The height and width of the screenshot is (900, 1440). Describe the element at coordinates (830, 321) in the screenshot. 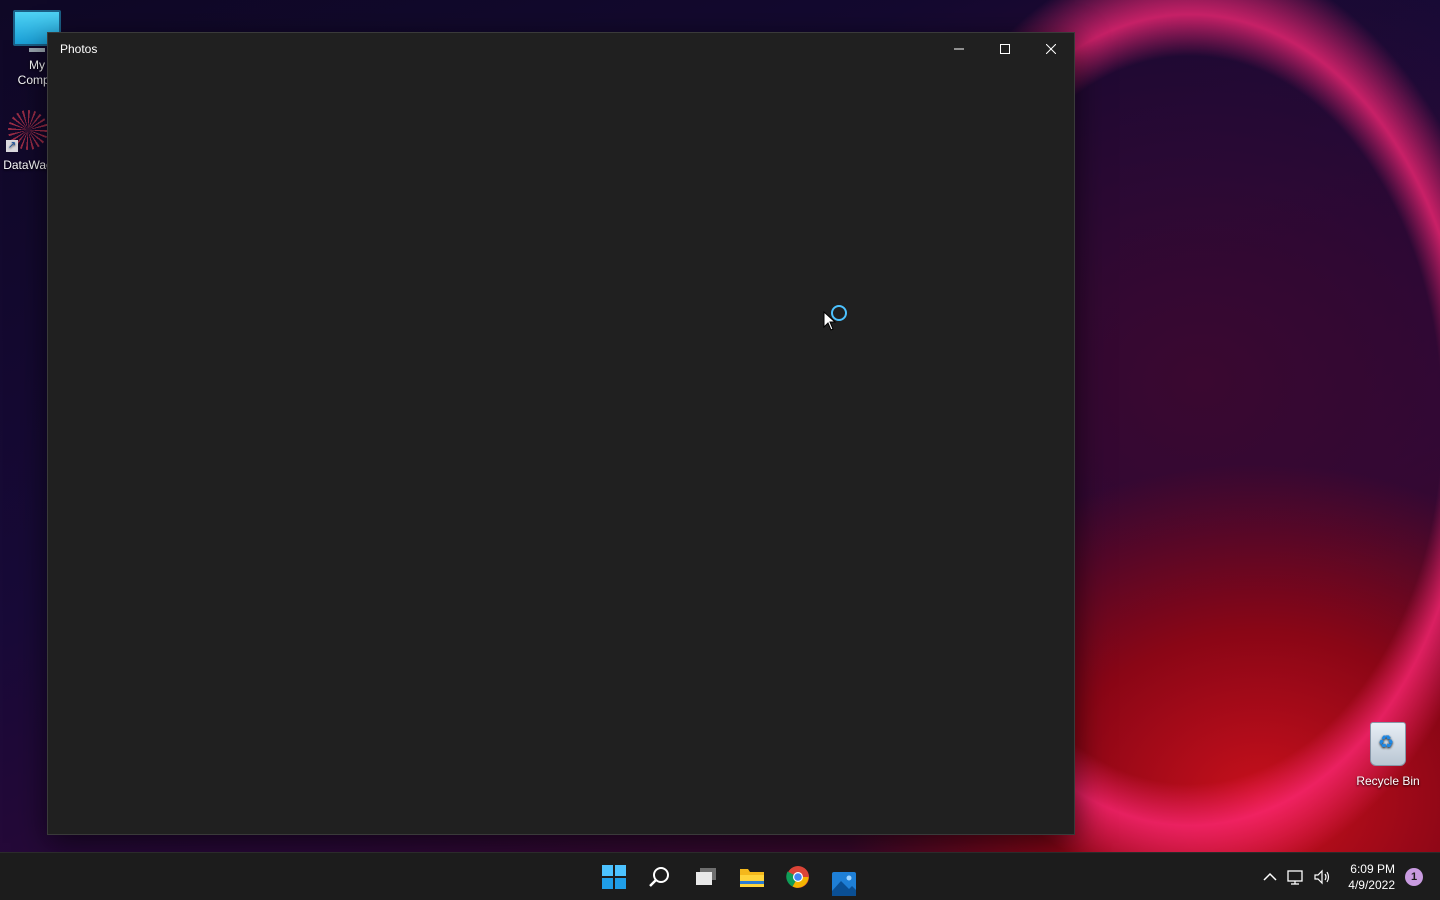

I see `mouse-cursor-icon` at that location.